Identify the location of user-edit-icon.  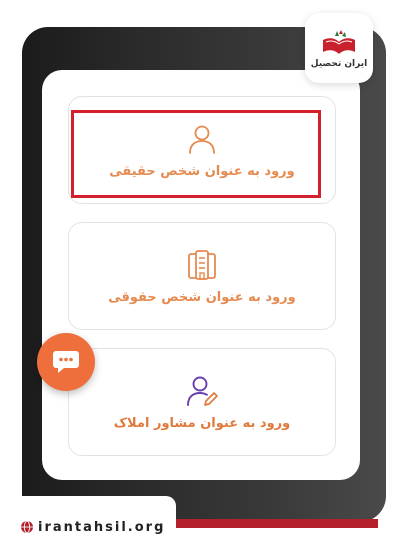
(202, 391).